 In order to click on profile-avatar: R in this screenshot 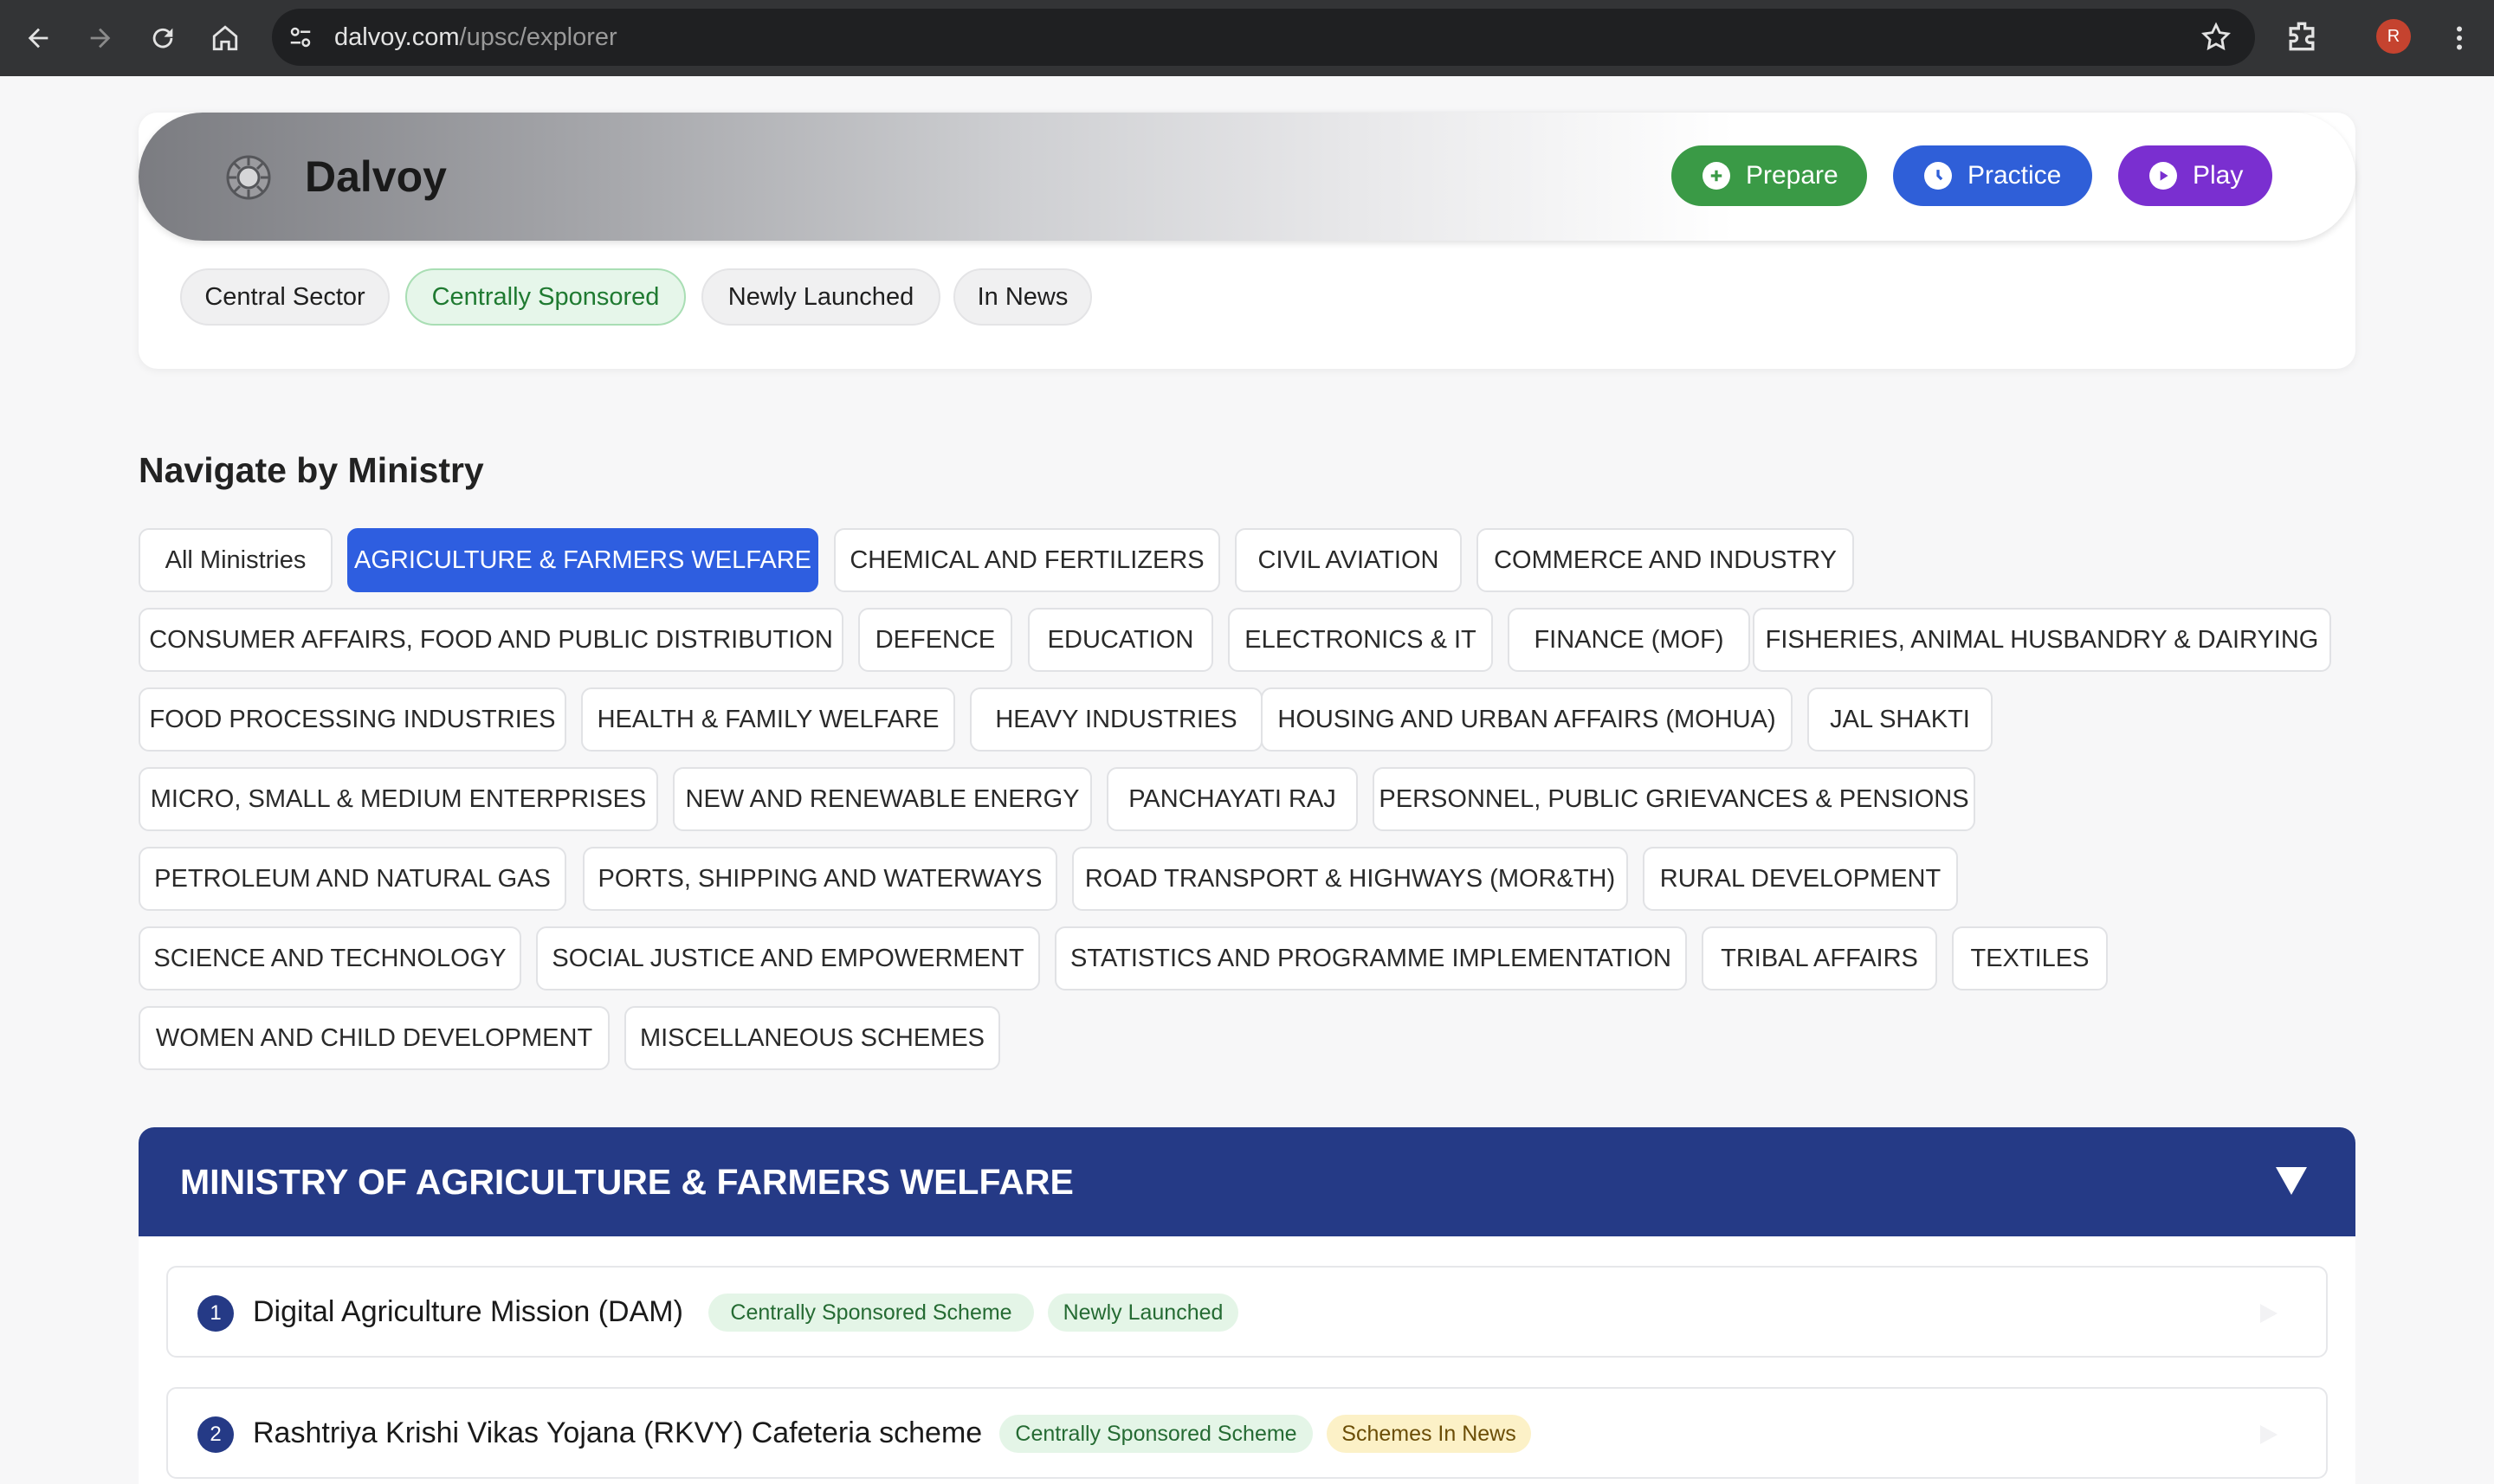, I will do `click(2393, 36)`.